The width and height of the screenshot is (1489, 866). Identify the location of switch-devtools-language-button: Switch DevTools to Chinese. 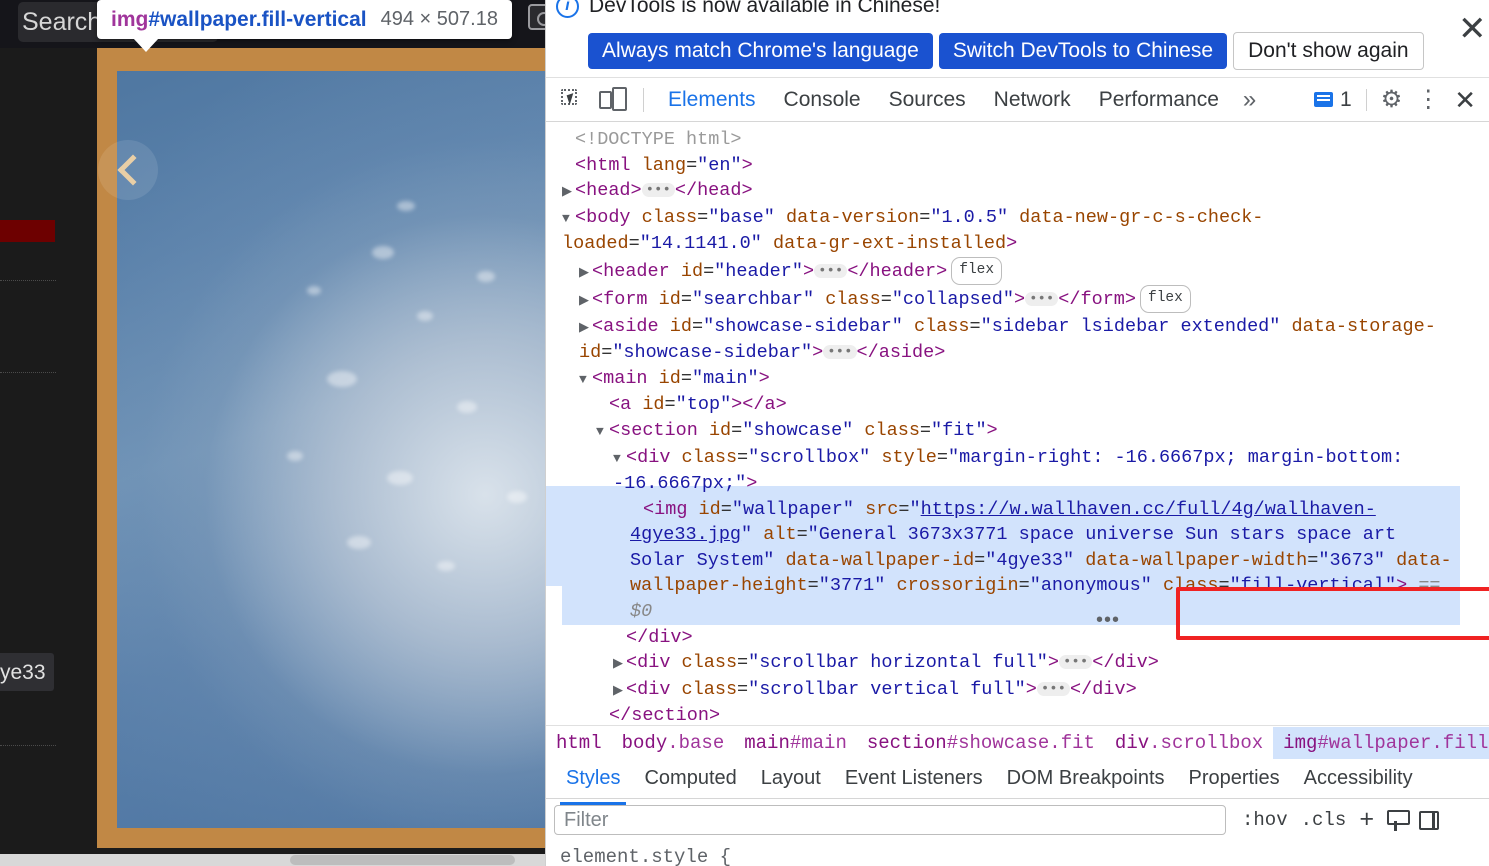
(1083, 51).